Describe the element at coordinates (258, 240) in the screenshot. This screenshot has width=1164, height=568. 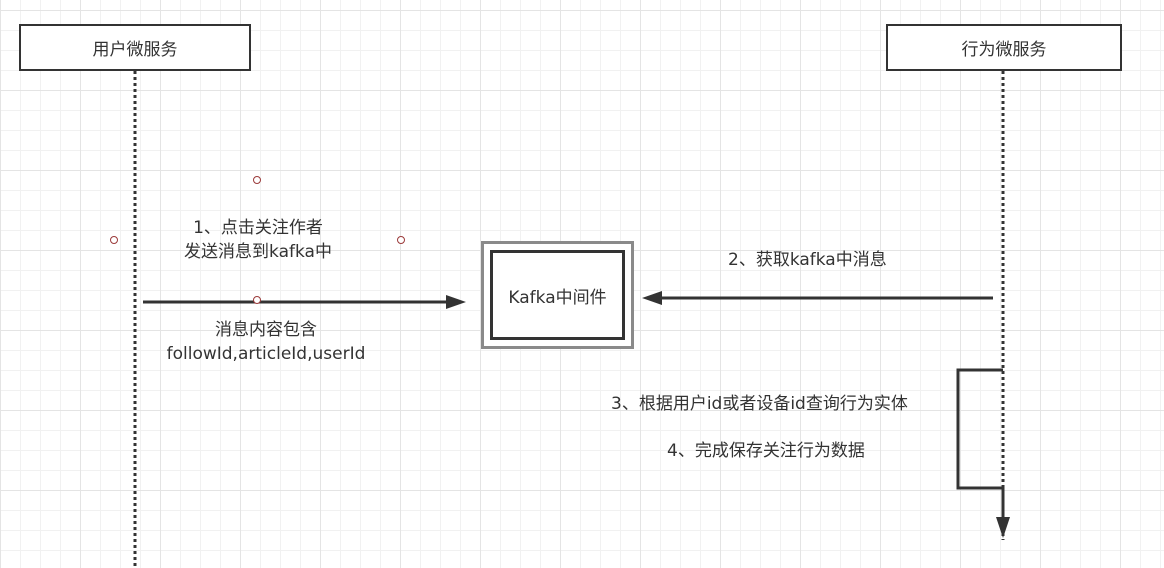
I see `step1-label: 1、点击关注作者 发送消息到kafka中` at that location.